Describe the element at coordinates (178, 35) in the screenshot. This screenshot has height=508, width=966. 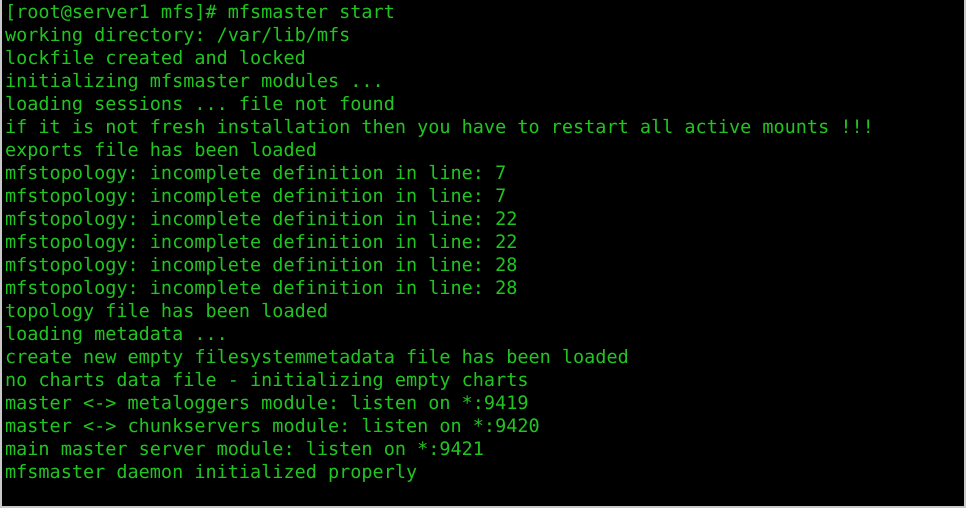
I see `terminal-line: working directory: /var/lib/mfs` at that location.